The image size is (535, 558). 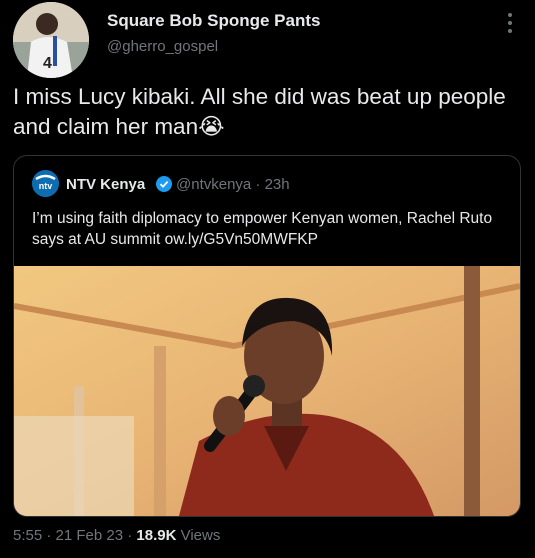 I want to click on avatar-photo: 4, so click(x=51, y=40).